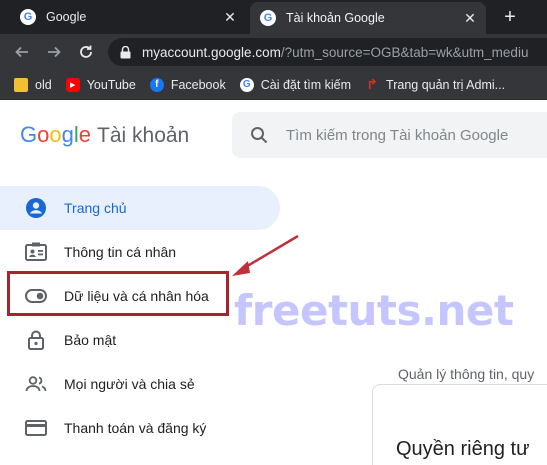  I want to click on logo-letter: e, so click(85, 134).